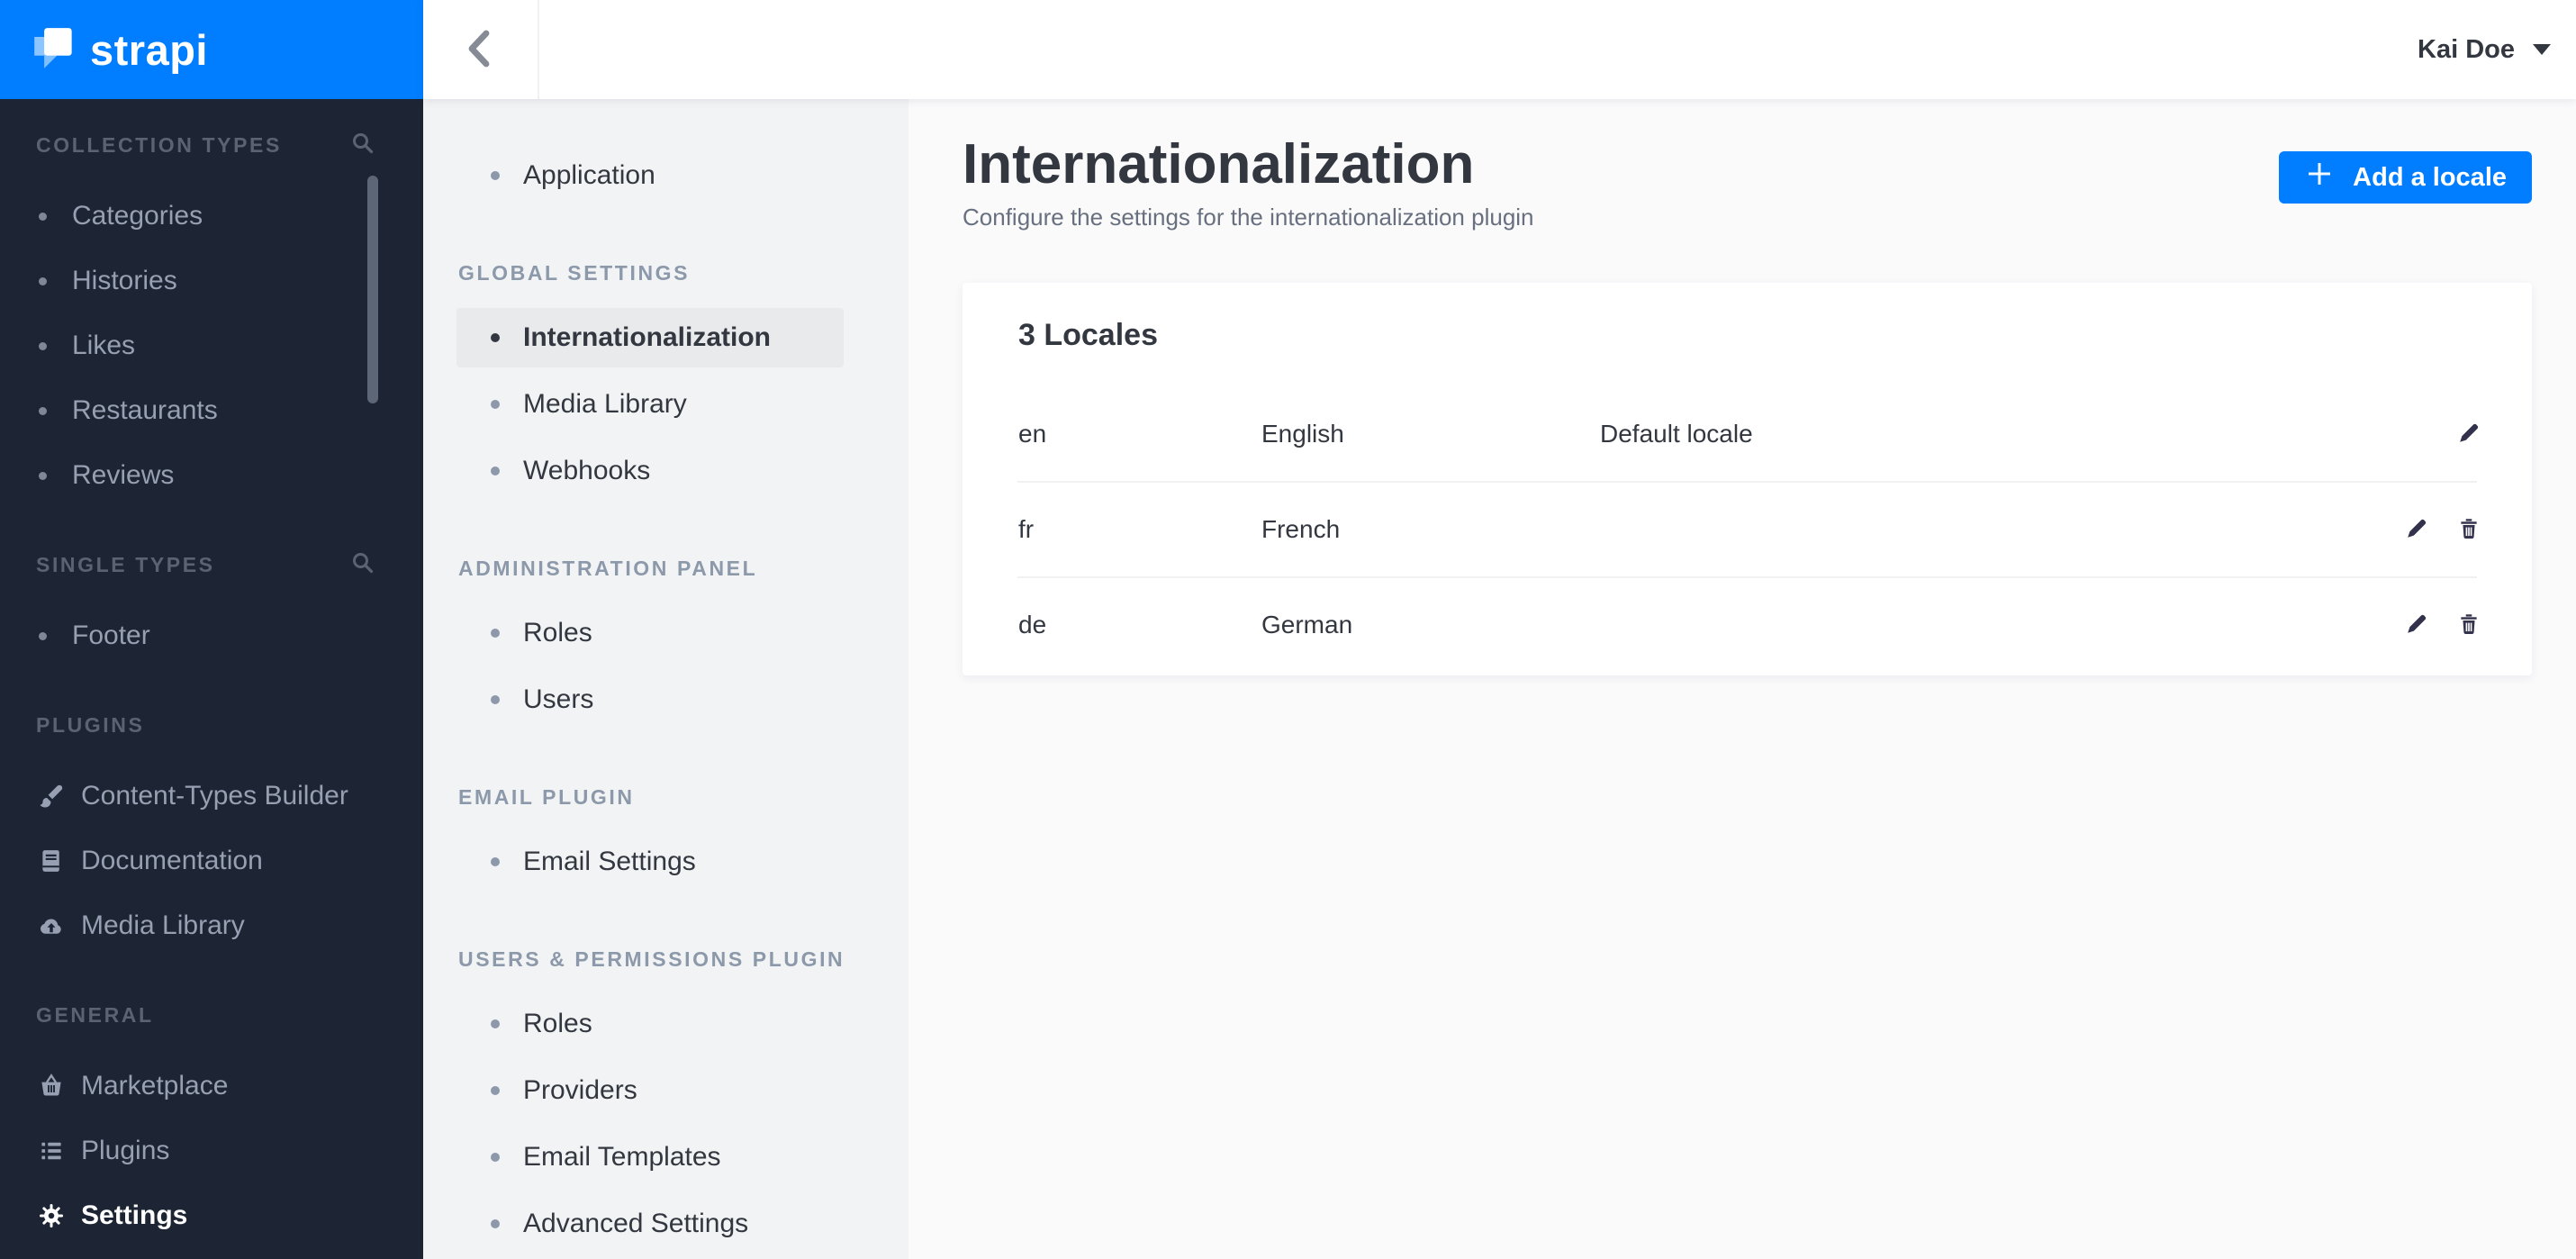 Image resolution: width=2576 pixels, height=1259 pixels. Describe the element at coordinates (650, 175) in the screenshot. I see `settings-item-application: Application` at that location.